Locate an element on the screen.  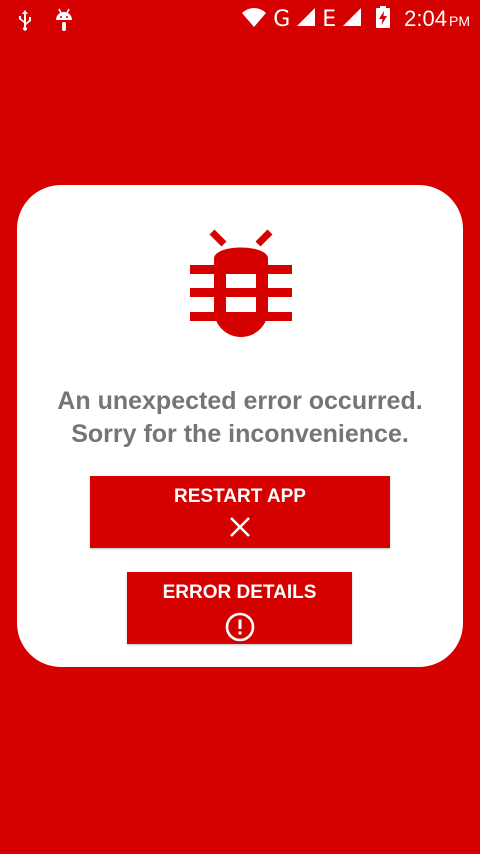
error-message-line-1: An unexpected error occurred. is located at coordinates (240, 401).